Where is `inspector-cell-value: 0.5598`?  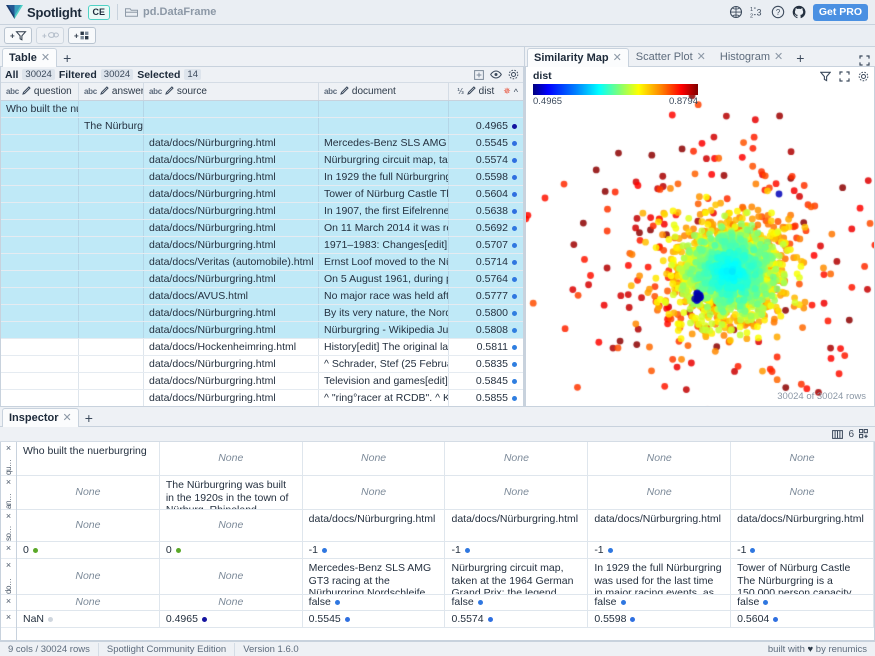
inspector-cell-value: 0.5598 is located at coordinates (610, 618).